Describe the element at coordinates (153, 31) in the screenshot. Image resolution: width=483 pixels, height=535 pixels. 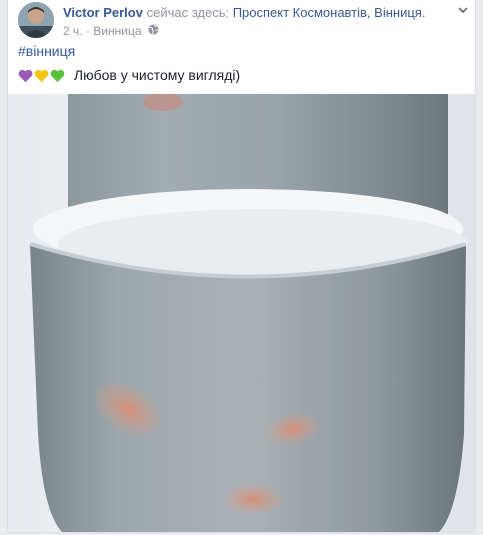
I see `globe-icon` at that location.